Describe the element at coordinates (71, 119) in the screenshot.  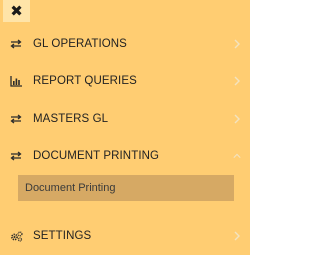
I see `menu-item-label: MASTERS GL` at that location.